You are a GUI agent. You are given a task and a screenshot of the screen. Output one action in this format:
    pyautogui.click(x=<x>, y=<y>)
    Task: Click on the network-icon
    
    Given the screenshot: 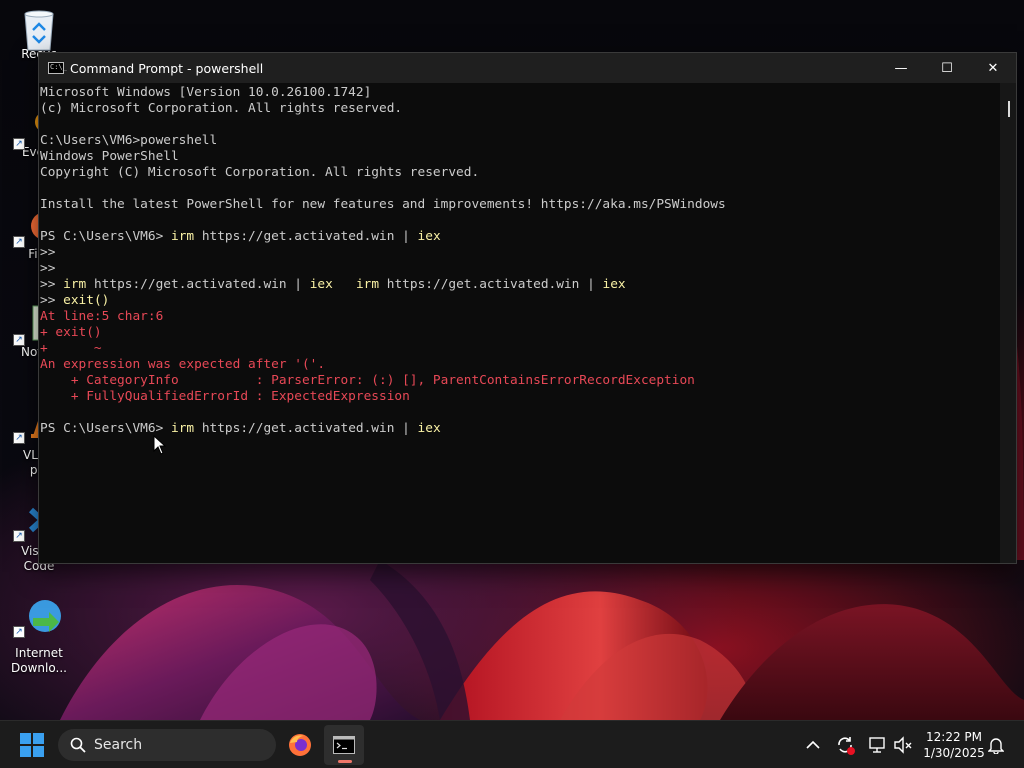 What is the action you would take?
    pyautogui.click(x=877, y=745)
    